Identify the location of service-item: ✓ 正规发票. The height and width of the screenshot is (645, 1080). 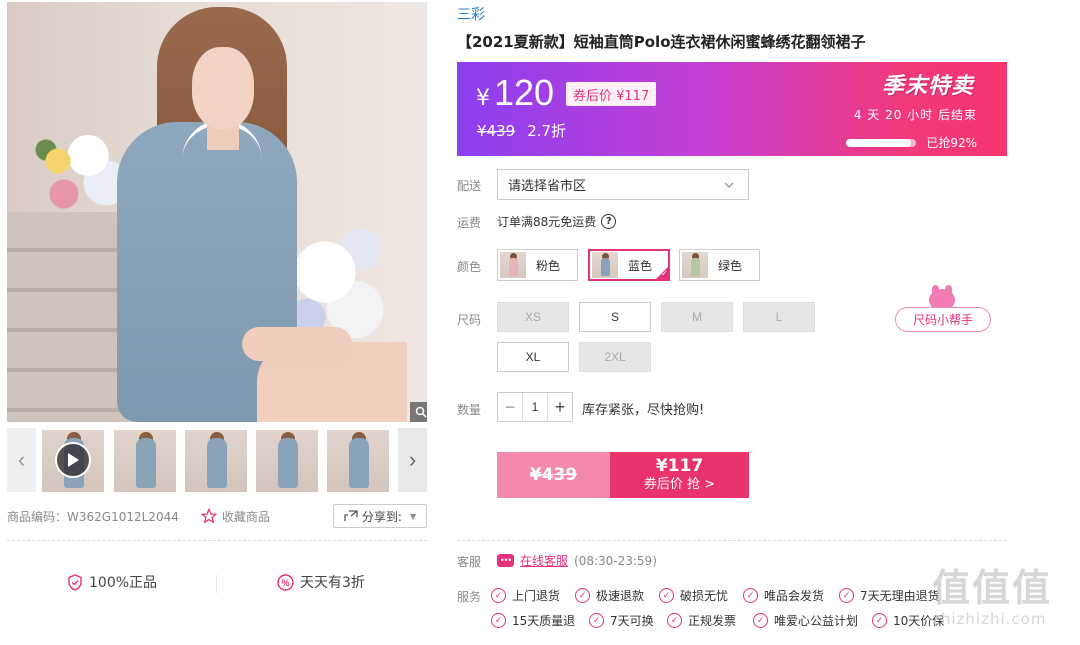
(701, 620).